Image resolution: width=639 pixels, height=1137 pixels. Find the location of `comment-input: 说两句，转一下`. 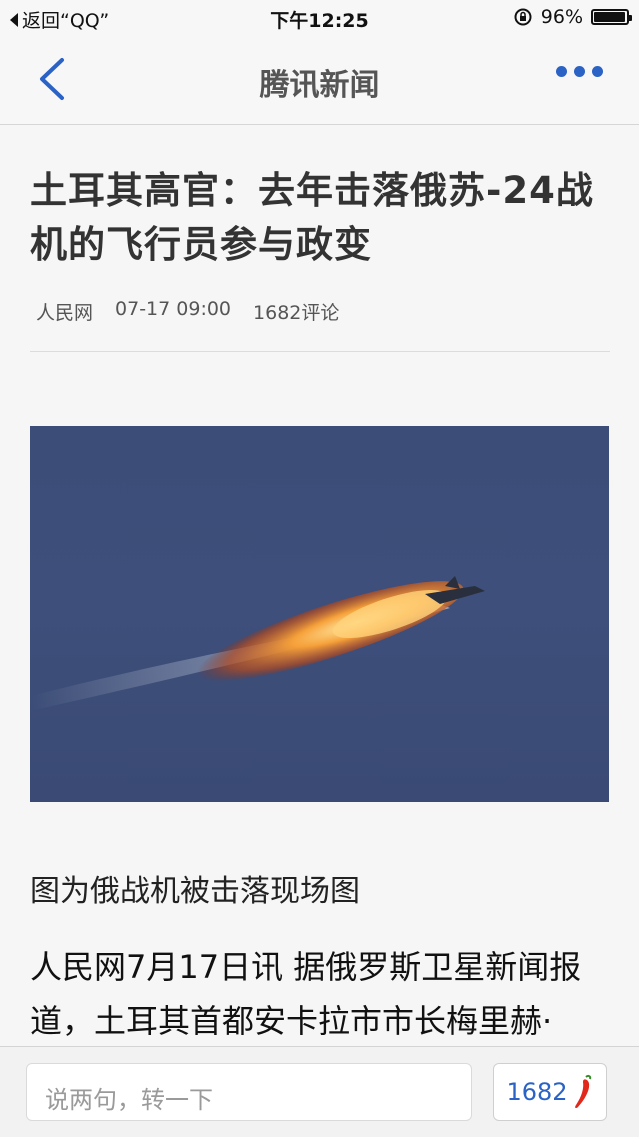

comment-input: 说两句，转一下 is located at coordinates (249, 1092).